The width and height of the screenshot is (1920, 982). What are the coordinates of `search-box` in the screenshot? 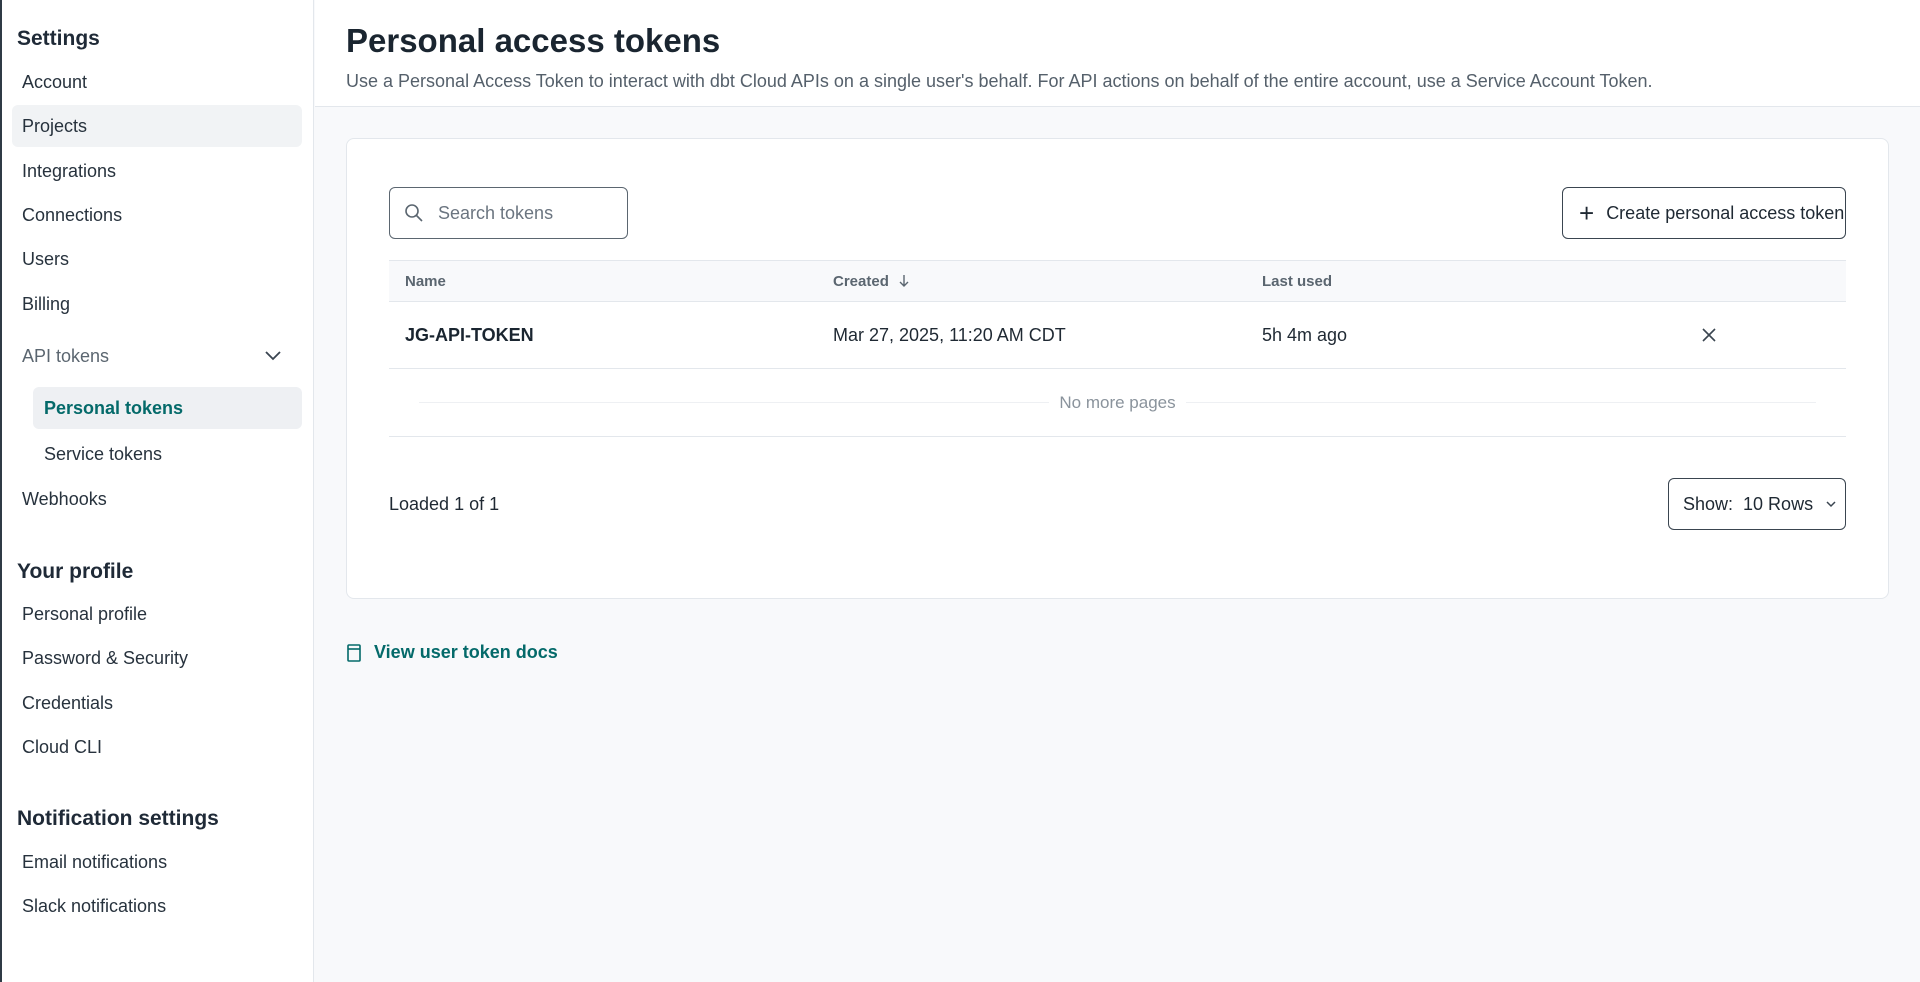 It's located at (508, 213).